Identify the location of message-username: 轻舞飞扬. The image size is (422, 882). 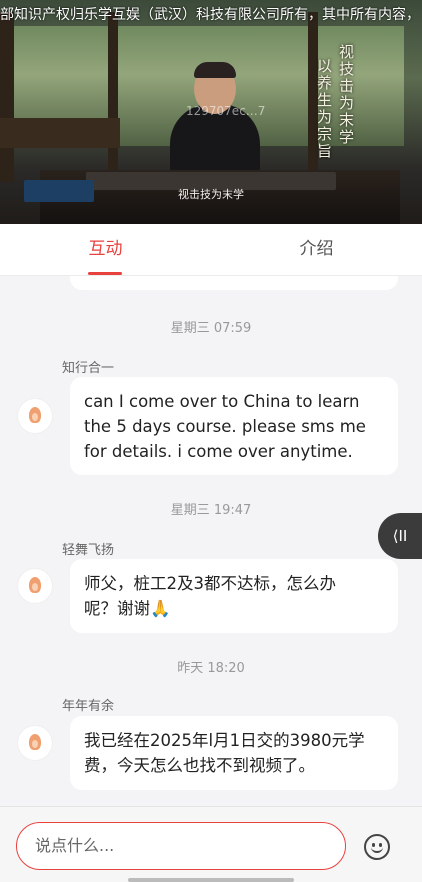
(88, 550).